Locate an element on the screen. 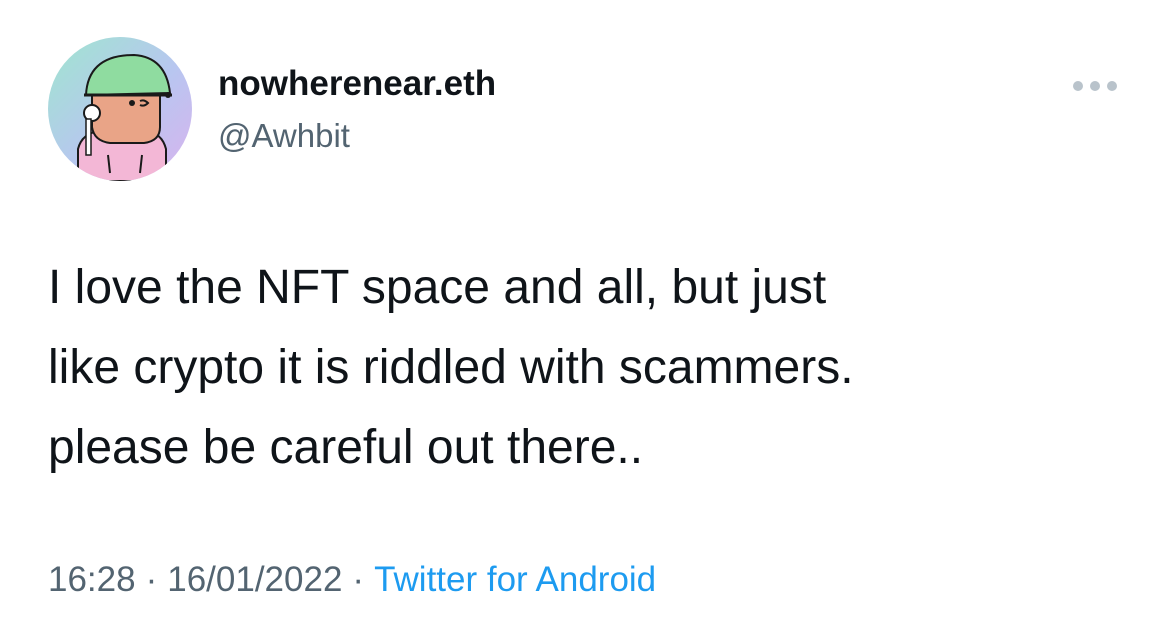 The image size is (1170, 633). tweet-text-line: I love the NFT space and all, but just is located at coordinates (437, 287).